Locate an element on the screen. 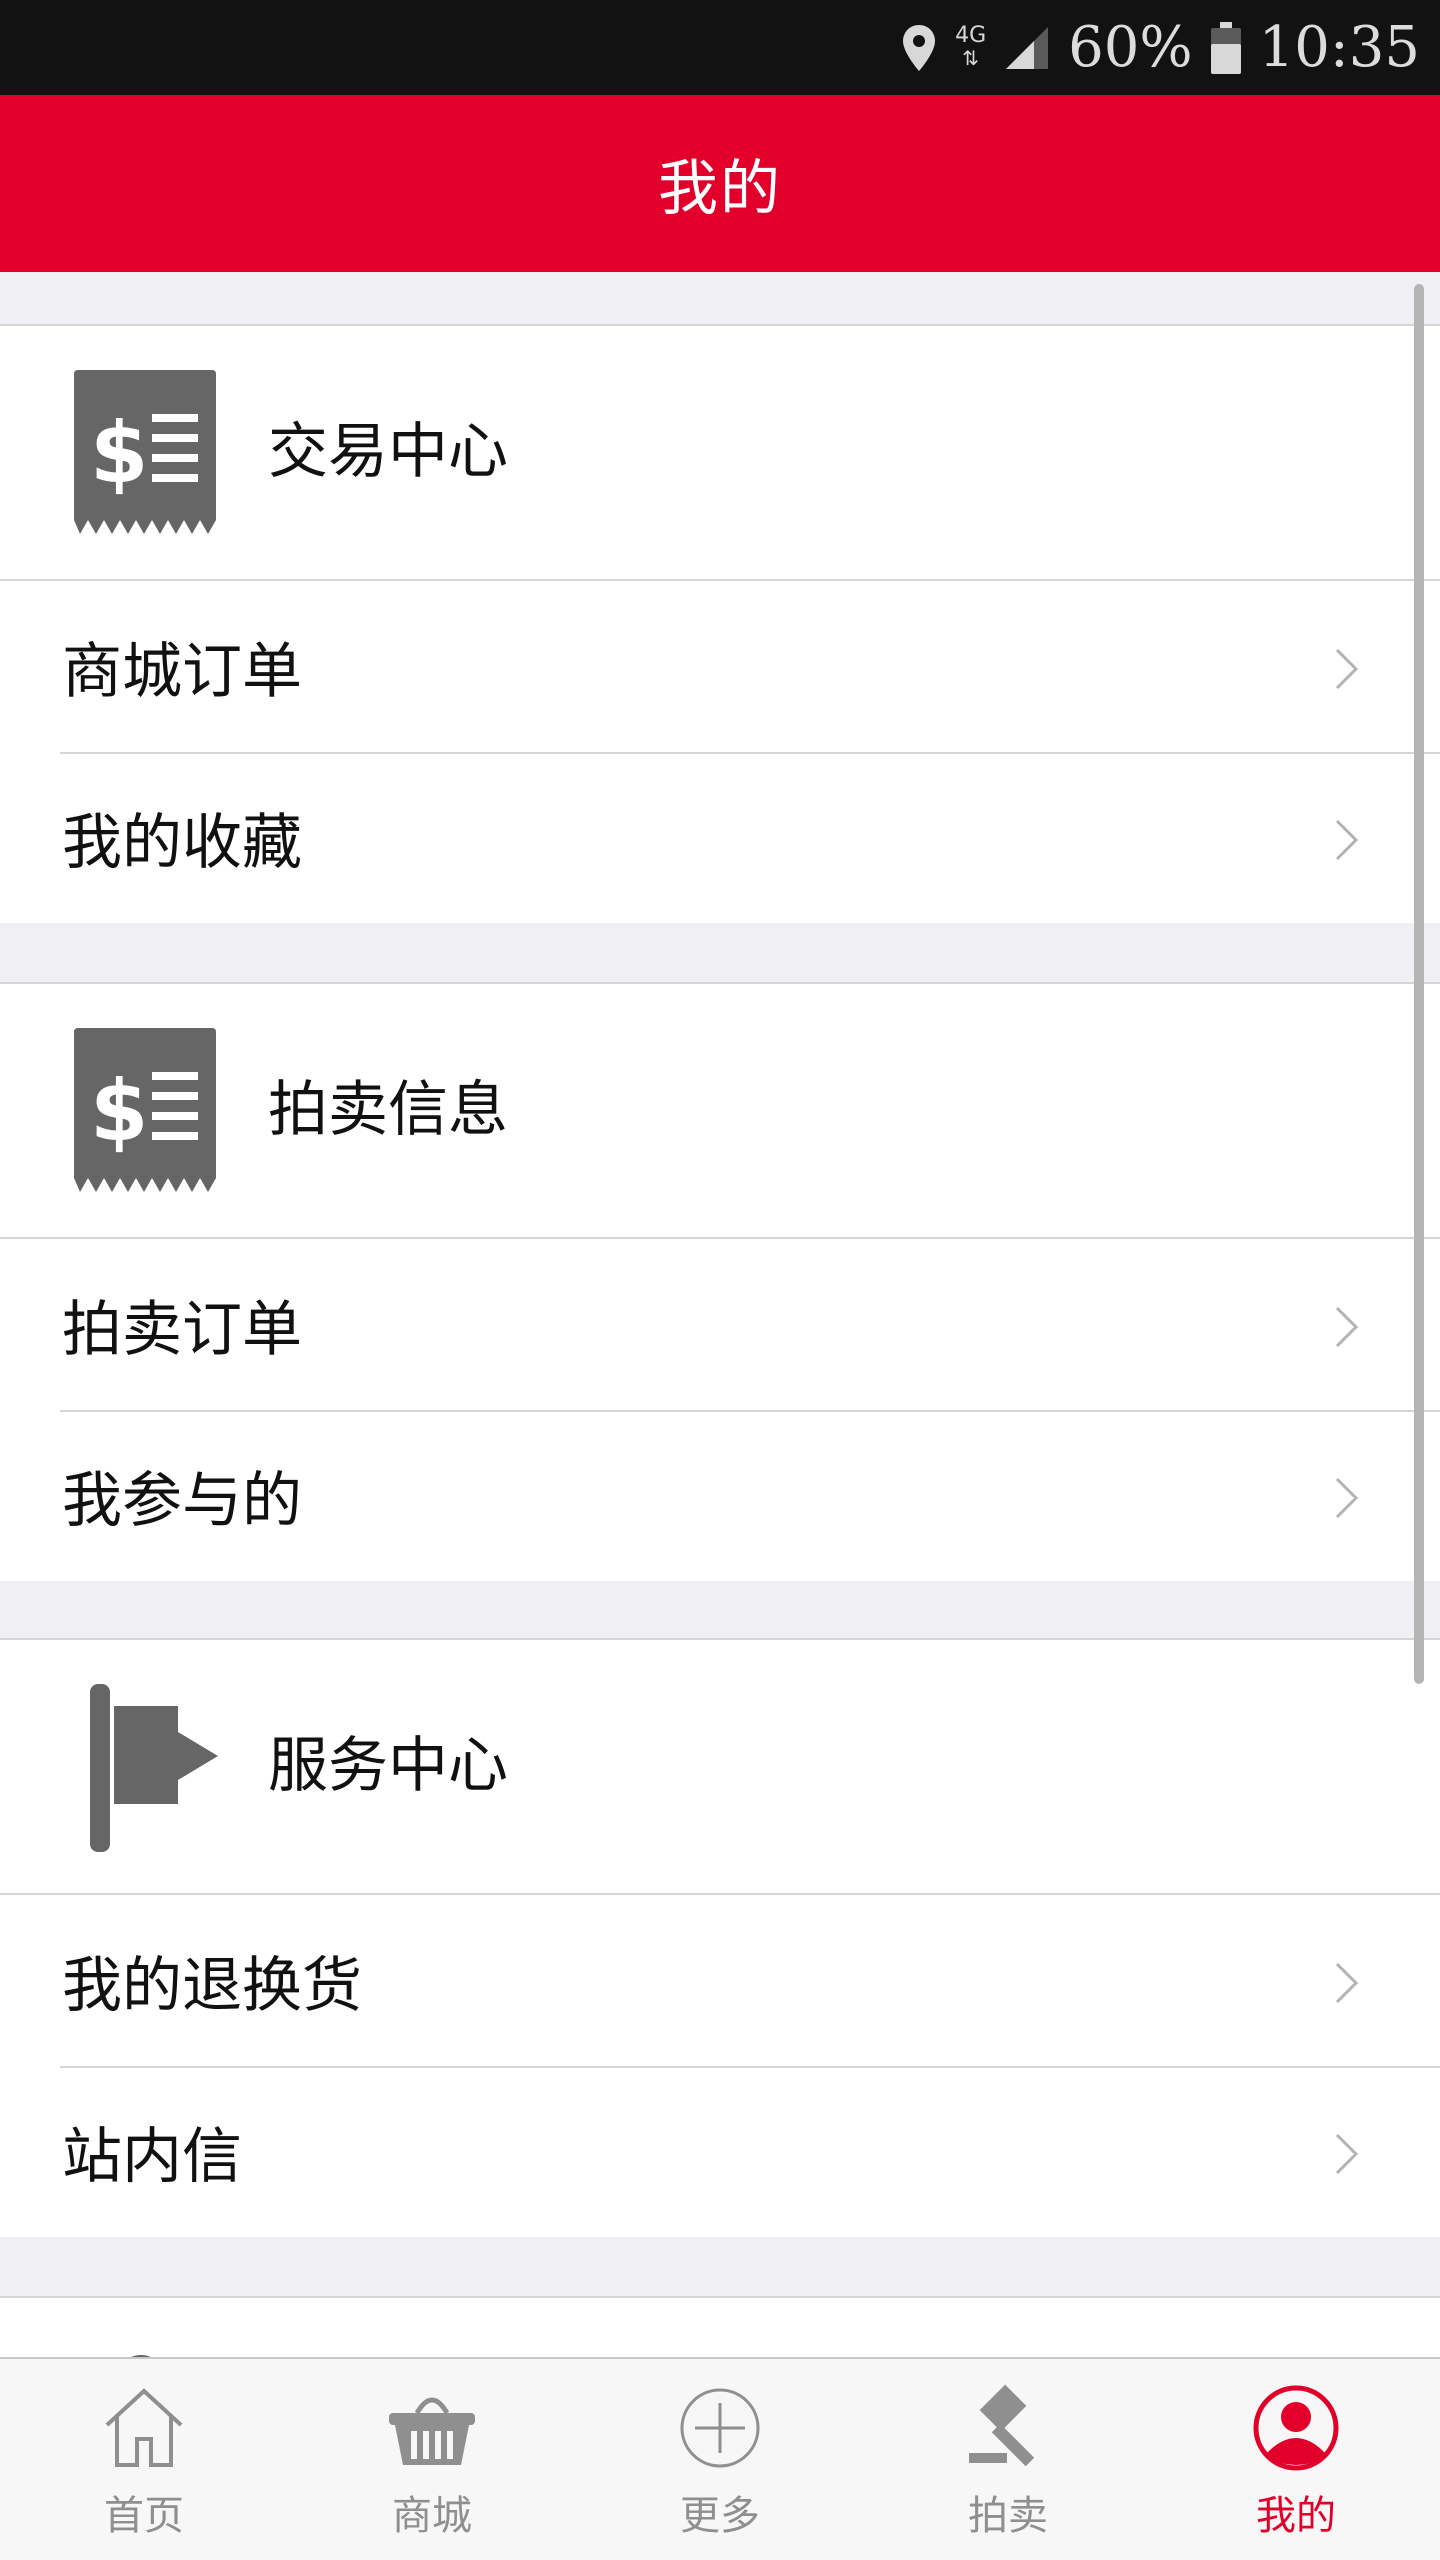  network-4g-icon: 4G ⇅ is located at coordinates (971, 46).